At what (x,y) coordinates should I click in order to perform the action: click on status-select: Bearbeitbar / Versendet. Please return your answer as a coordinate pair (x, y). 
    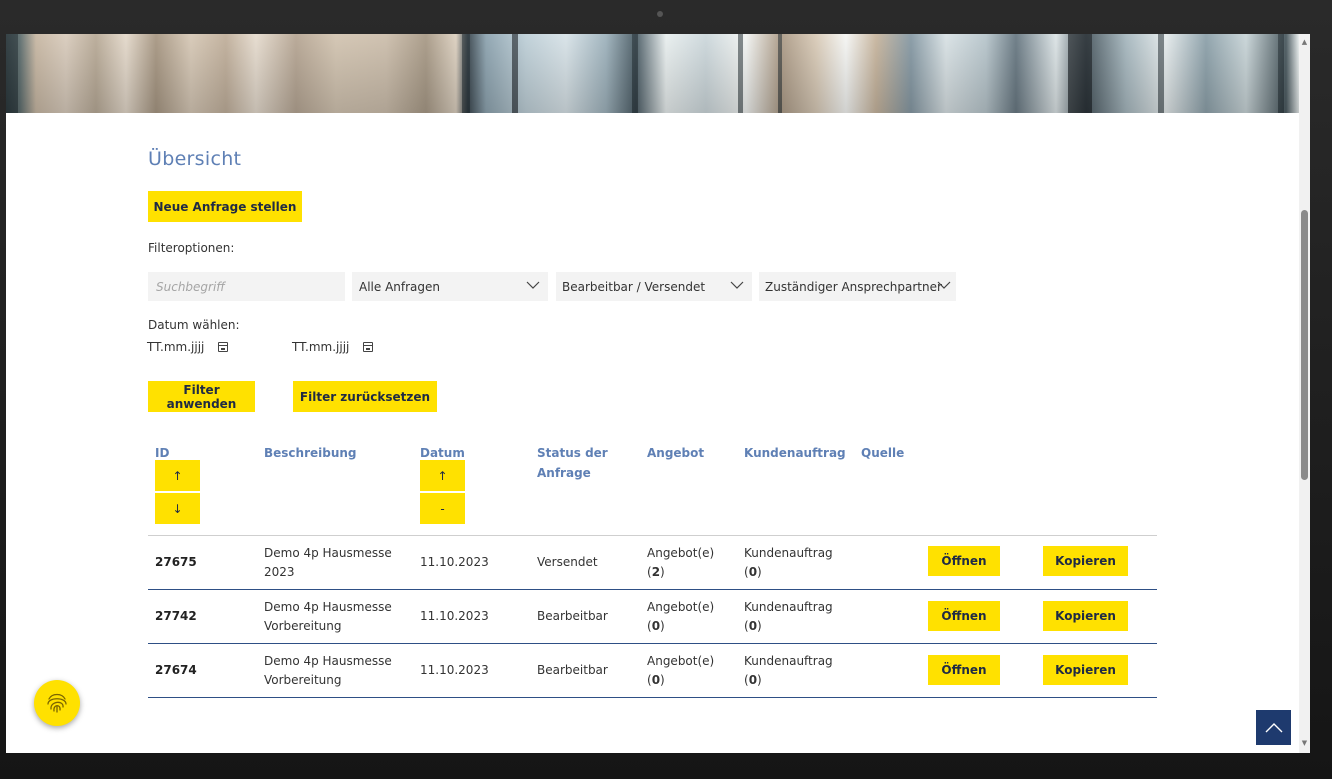
    Looking at the image, I should click on (654, 286).